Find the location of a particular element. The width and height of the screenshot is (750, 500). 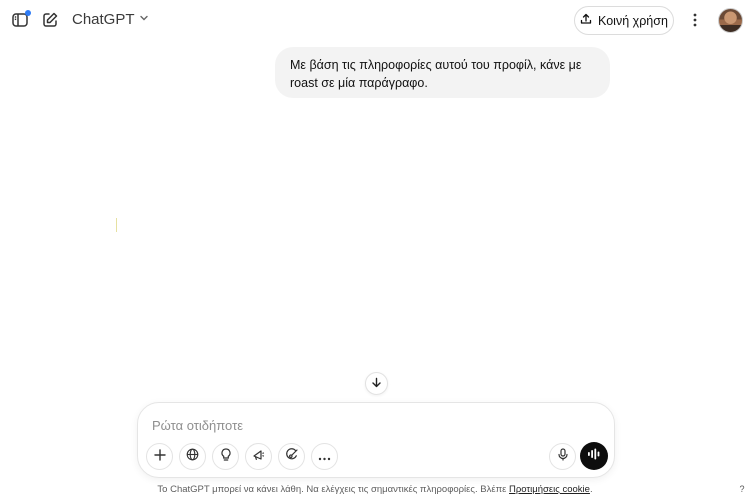

model-switcher: ChatGPT is located at coordinates (110, 19).